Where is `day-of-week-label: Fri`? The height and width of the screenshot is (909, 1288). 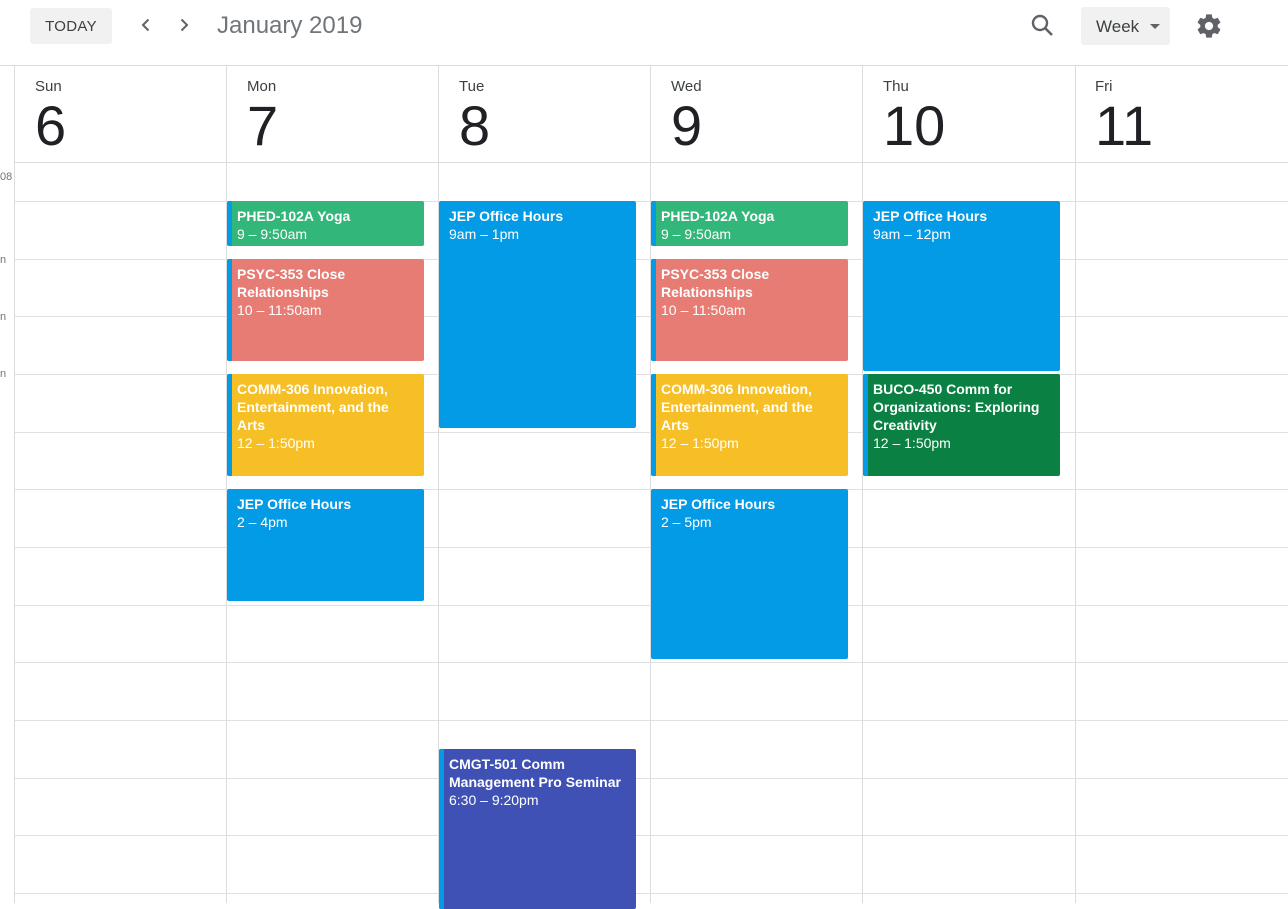 day-of-week-label: Fri is located at coordinates (1104, 86).